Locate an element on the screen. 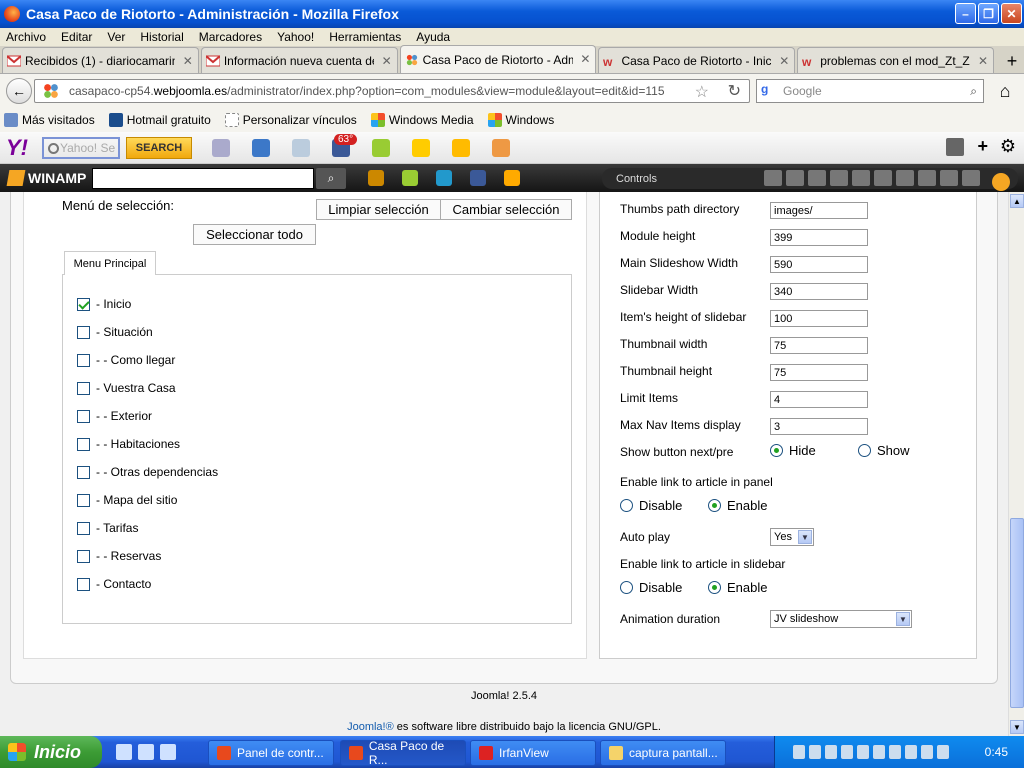  window-icon is located at coordinates (146, 752).